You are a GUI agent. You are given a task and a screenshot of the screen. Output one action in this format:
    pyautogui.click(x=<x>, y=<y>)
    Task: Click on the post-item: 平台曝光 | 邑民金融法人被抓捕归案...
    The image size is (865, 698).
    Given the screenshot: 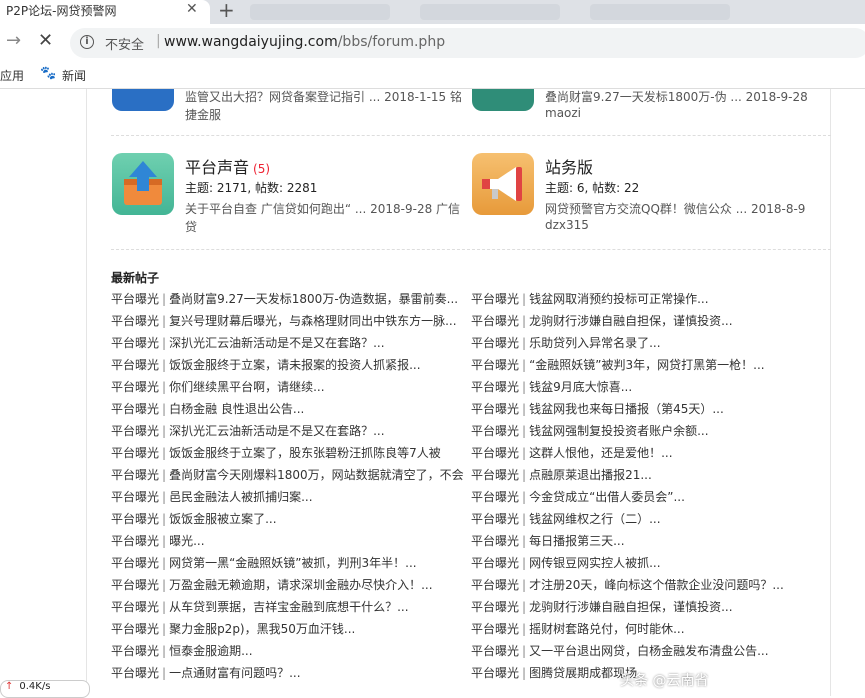 What is the action you would take?
    pyautogui.click(x=291, y=497)
    